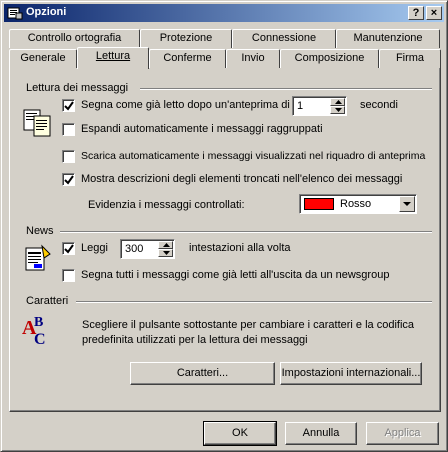 This screenshot has width=448, height=452. What do you see at coordinates (46, 12) in the screenshot?
I see `window-title: Opzioni` at bounding box center [46, 12].